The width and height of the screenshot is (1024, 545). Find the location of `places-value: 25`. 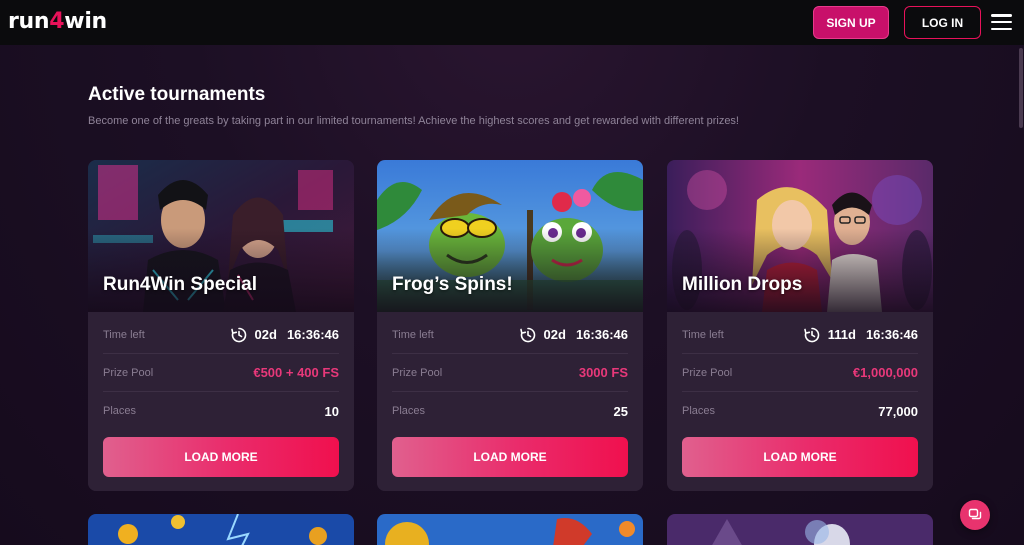

places-value: 25 is located at coordinates (620, 411).